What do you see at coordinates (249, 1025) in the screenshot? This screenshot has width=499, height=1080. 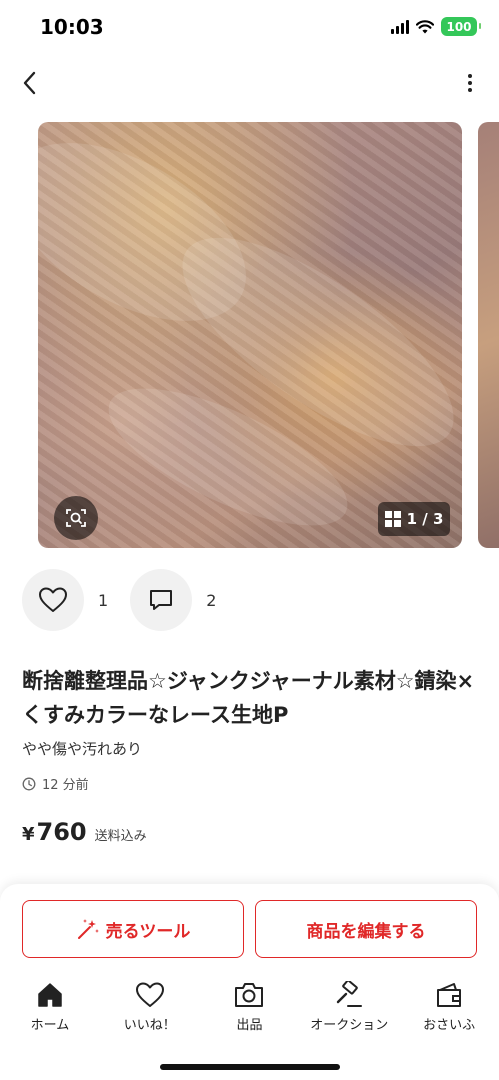 I see `tab-sell-label: 出品` at bounding box center [249, 1025].